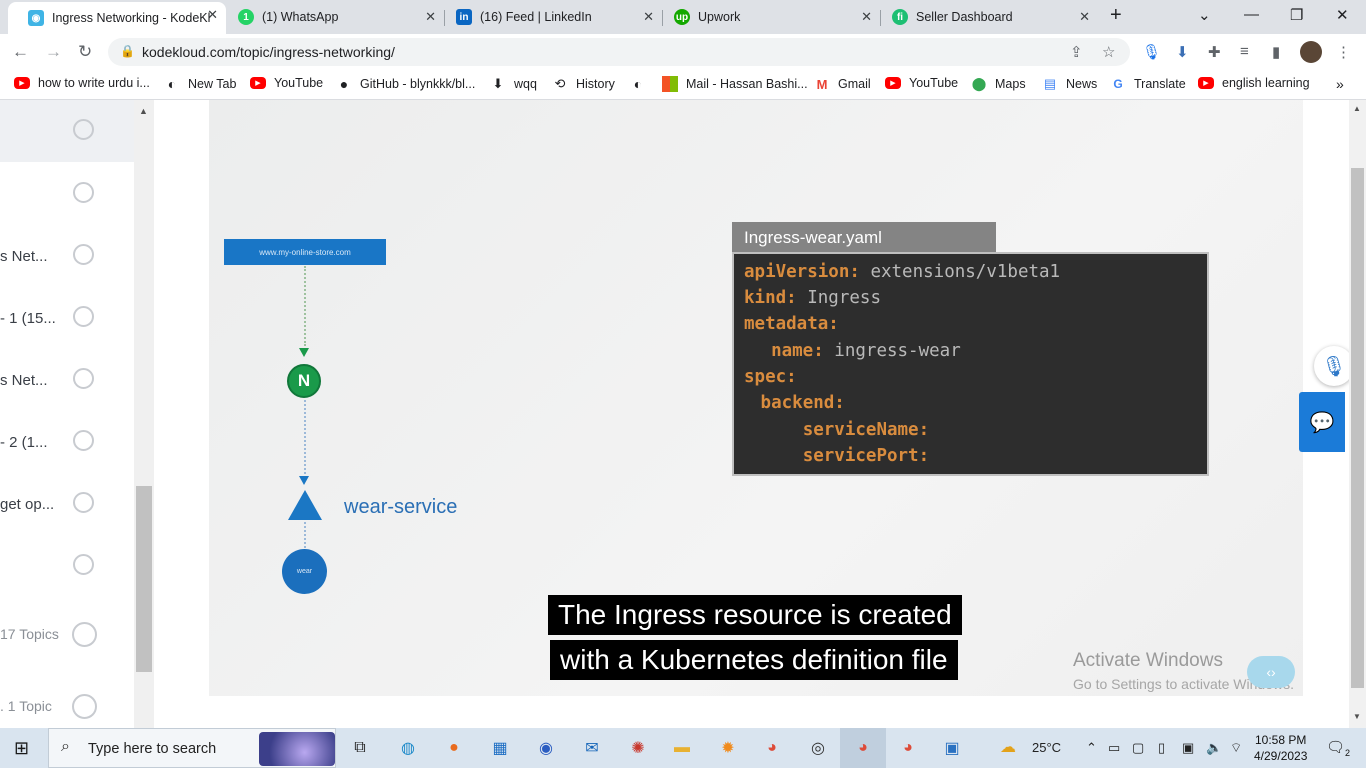 Image resolution: width=1366 pixels, height=768 pixels. What do you see at coordinates (772, 748) in the screenshot?
I see `chrome-icon: ◕` at bounding box center [772, 748].